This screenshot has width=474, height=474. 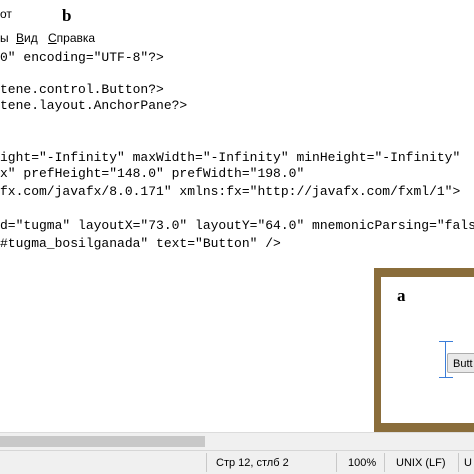 What do you see at coordinates (94, 105) in the screenshot?
I see `code-line-4: tene.layout.AnchorPane?>` at bounding box center [94, 105].